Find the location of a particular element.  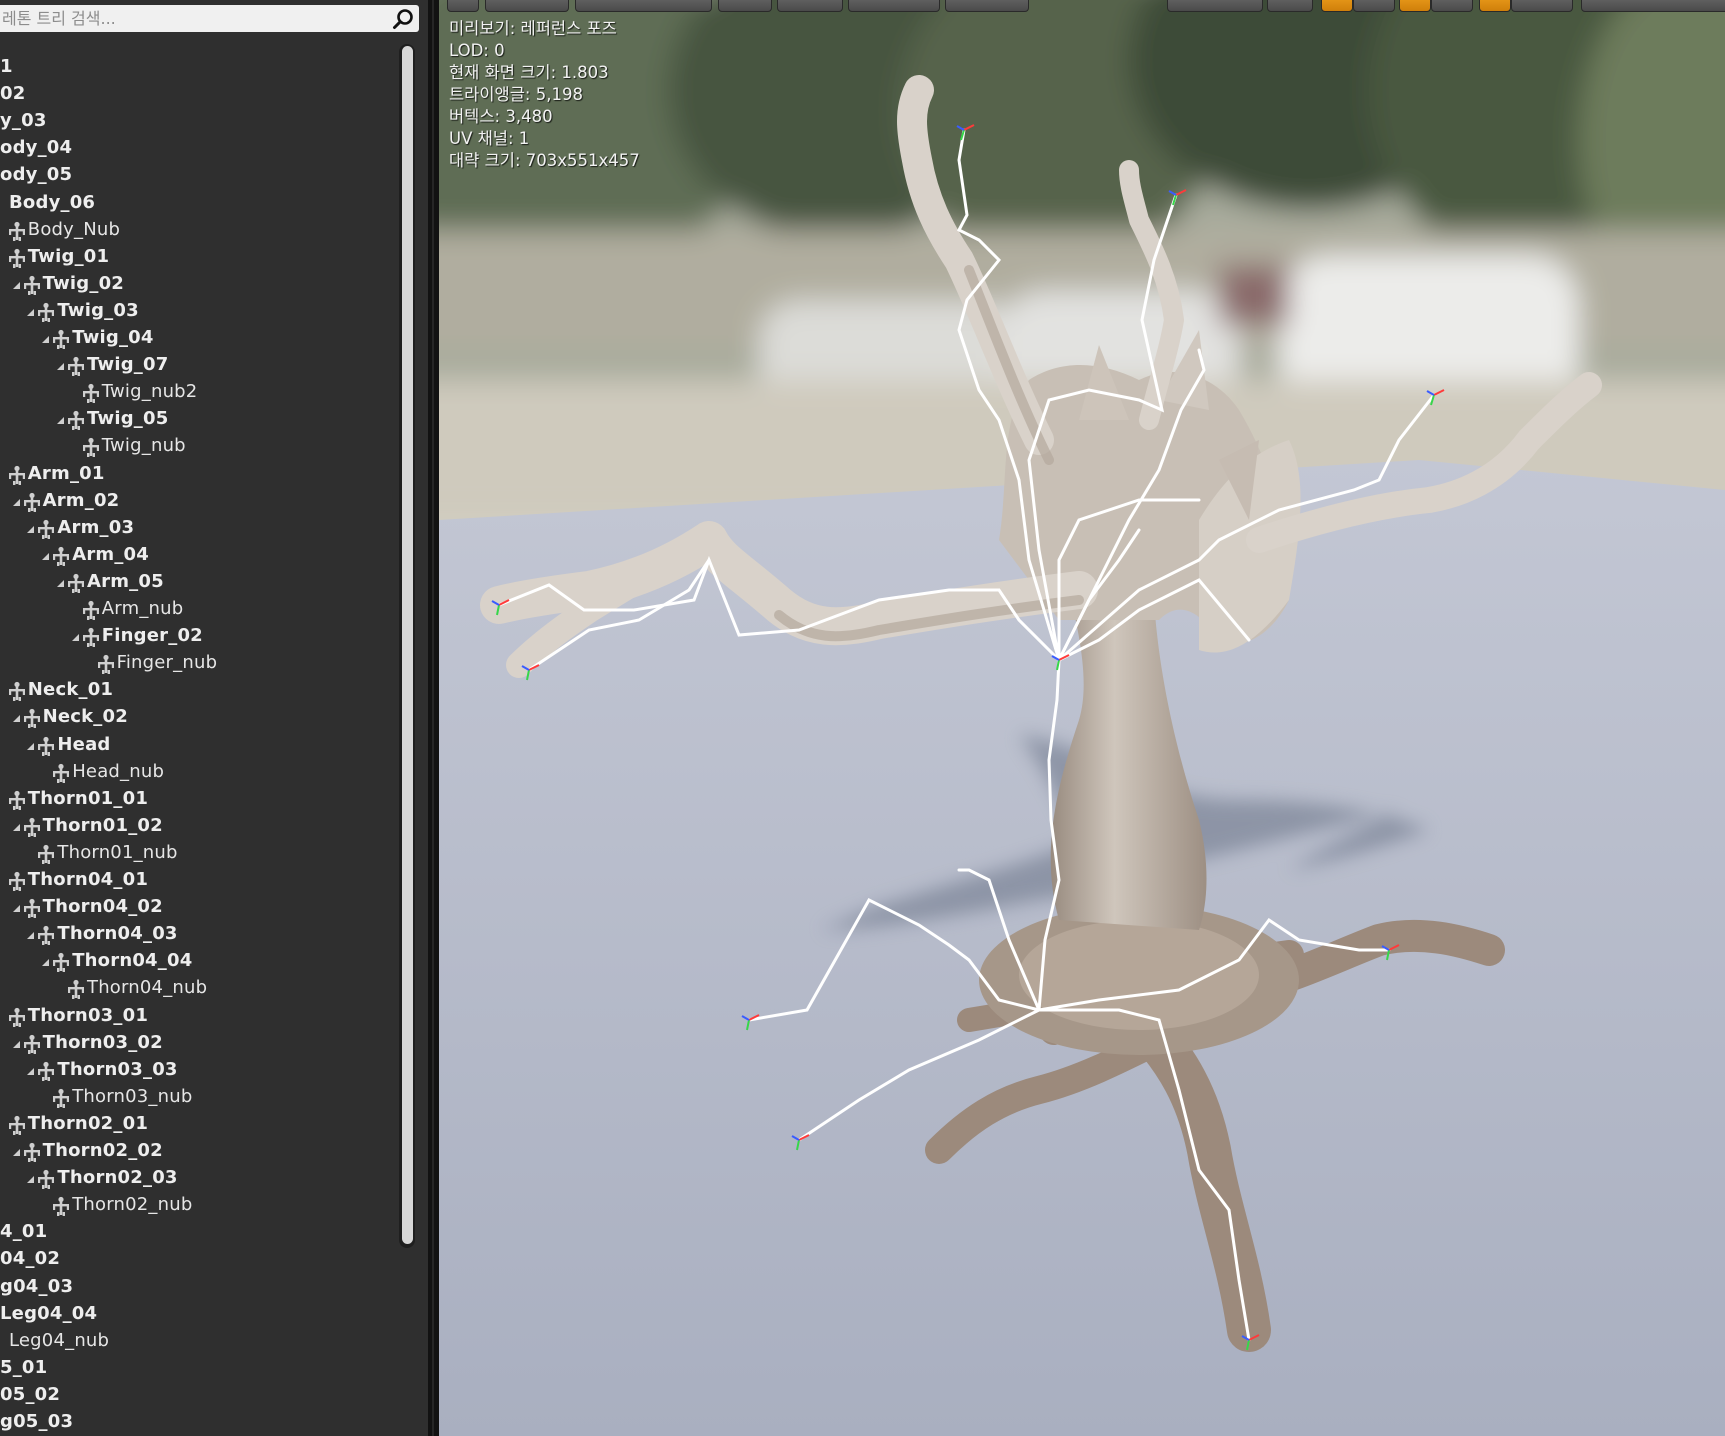

character-button is located at coordinates (810, 6).